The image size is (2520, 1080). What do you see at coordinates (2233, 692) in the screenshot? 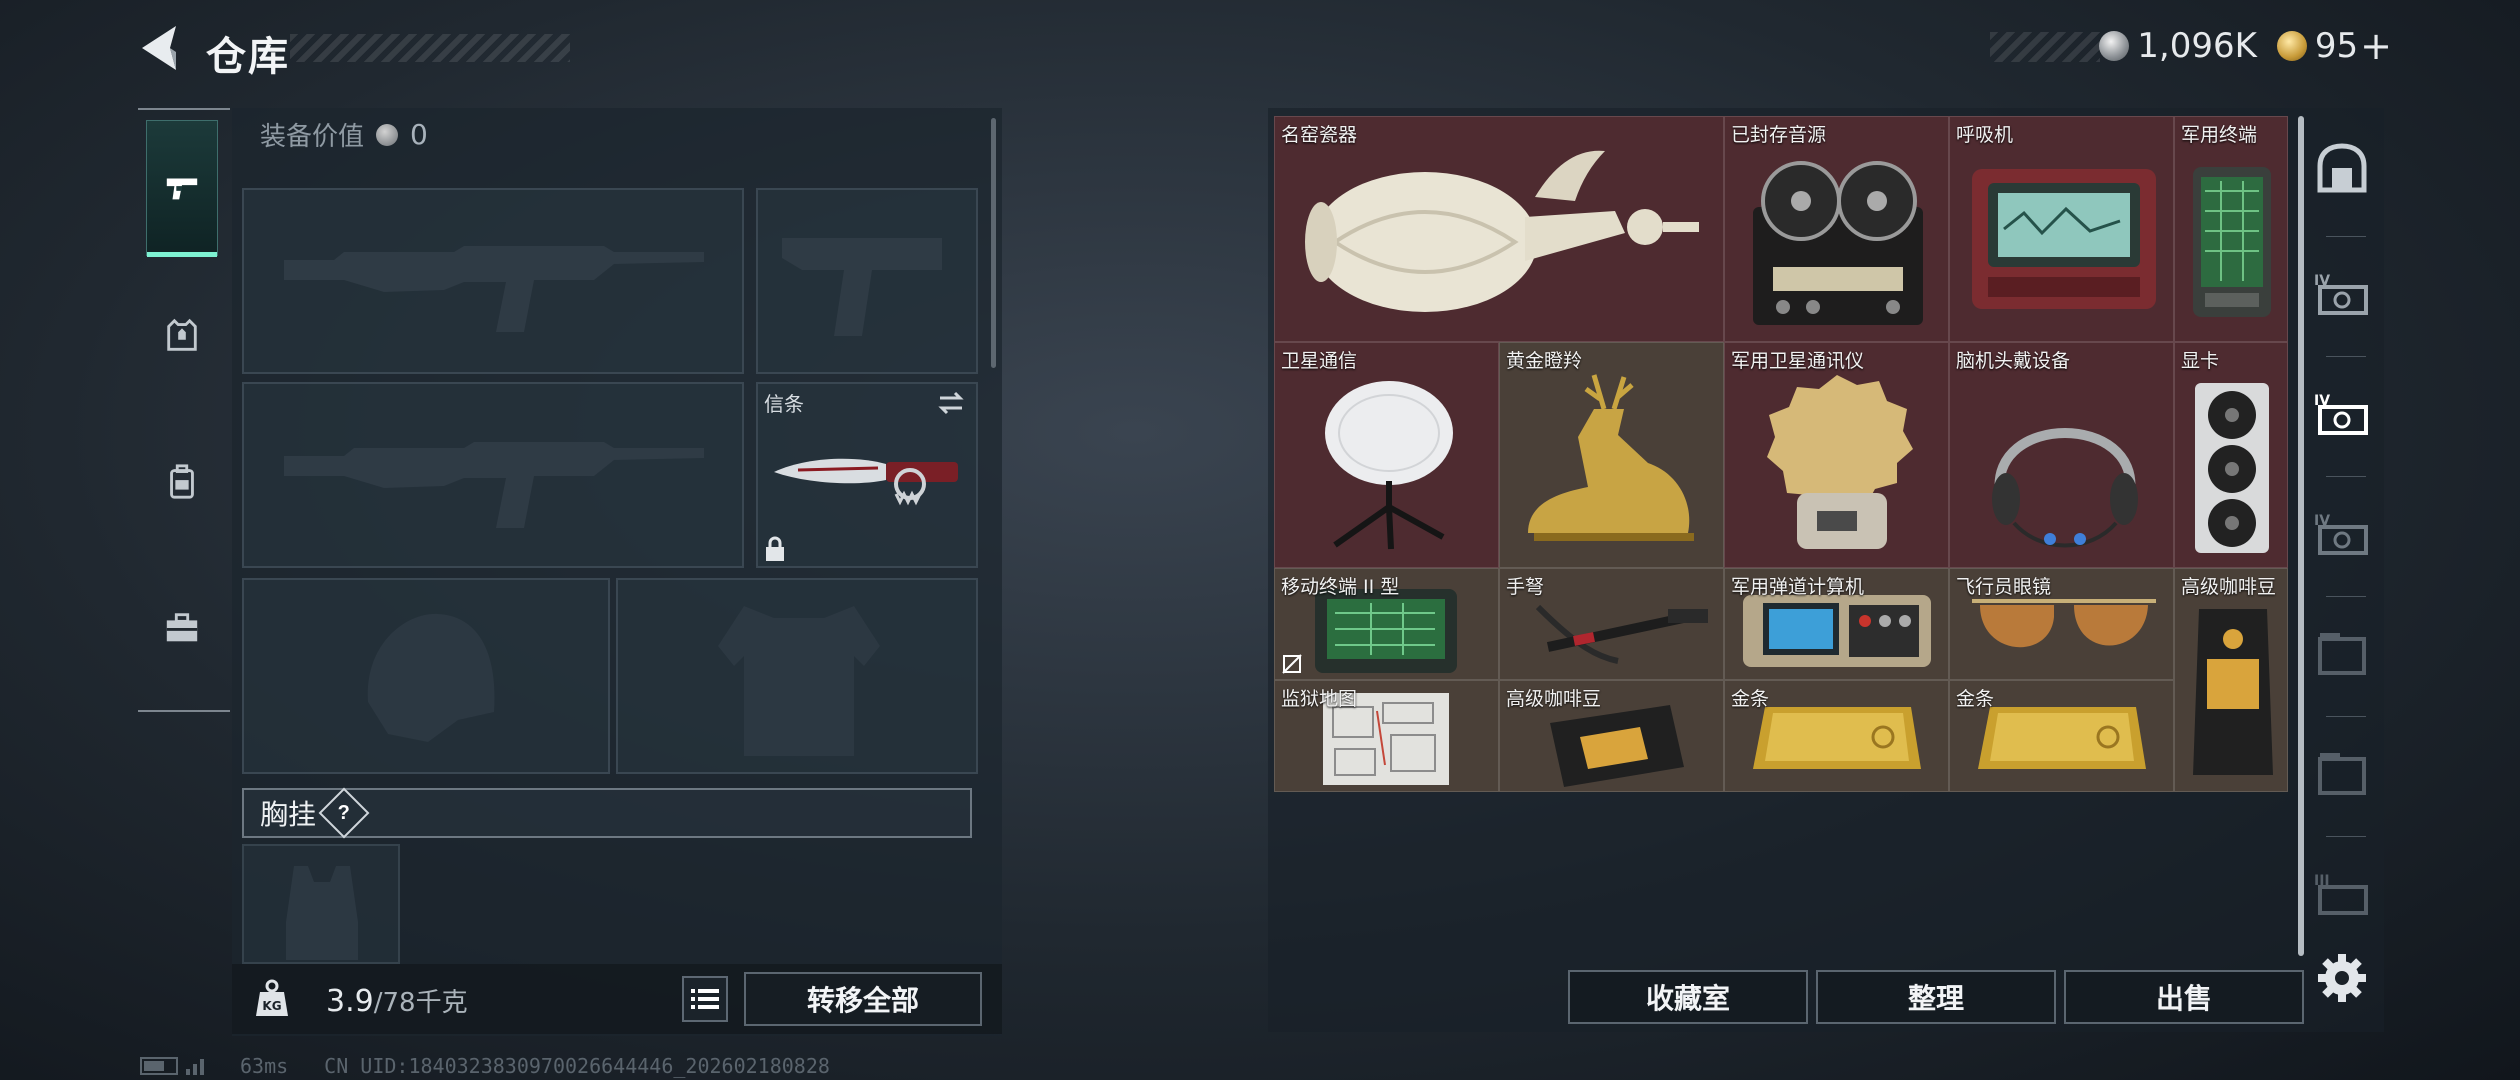
I see `coffee-bag-icon` at bounding box center [2233, 692].